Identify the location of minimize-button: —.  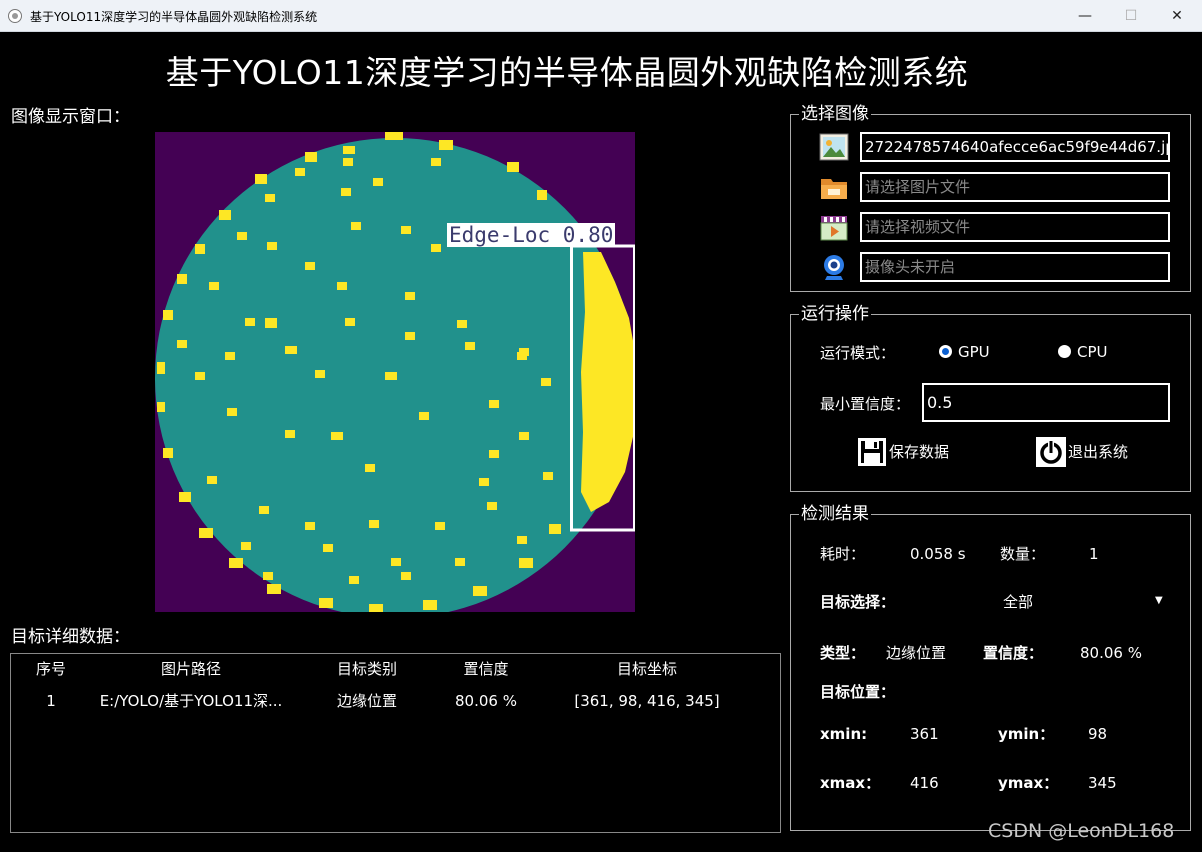
(1085, 16).